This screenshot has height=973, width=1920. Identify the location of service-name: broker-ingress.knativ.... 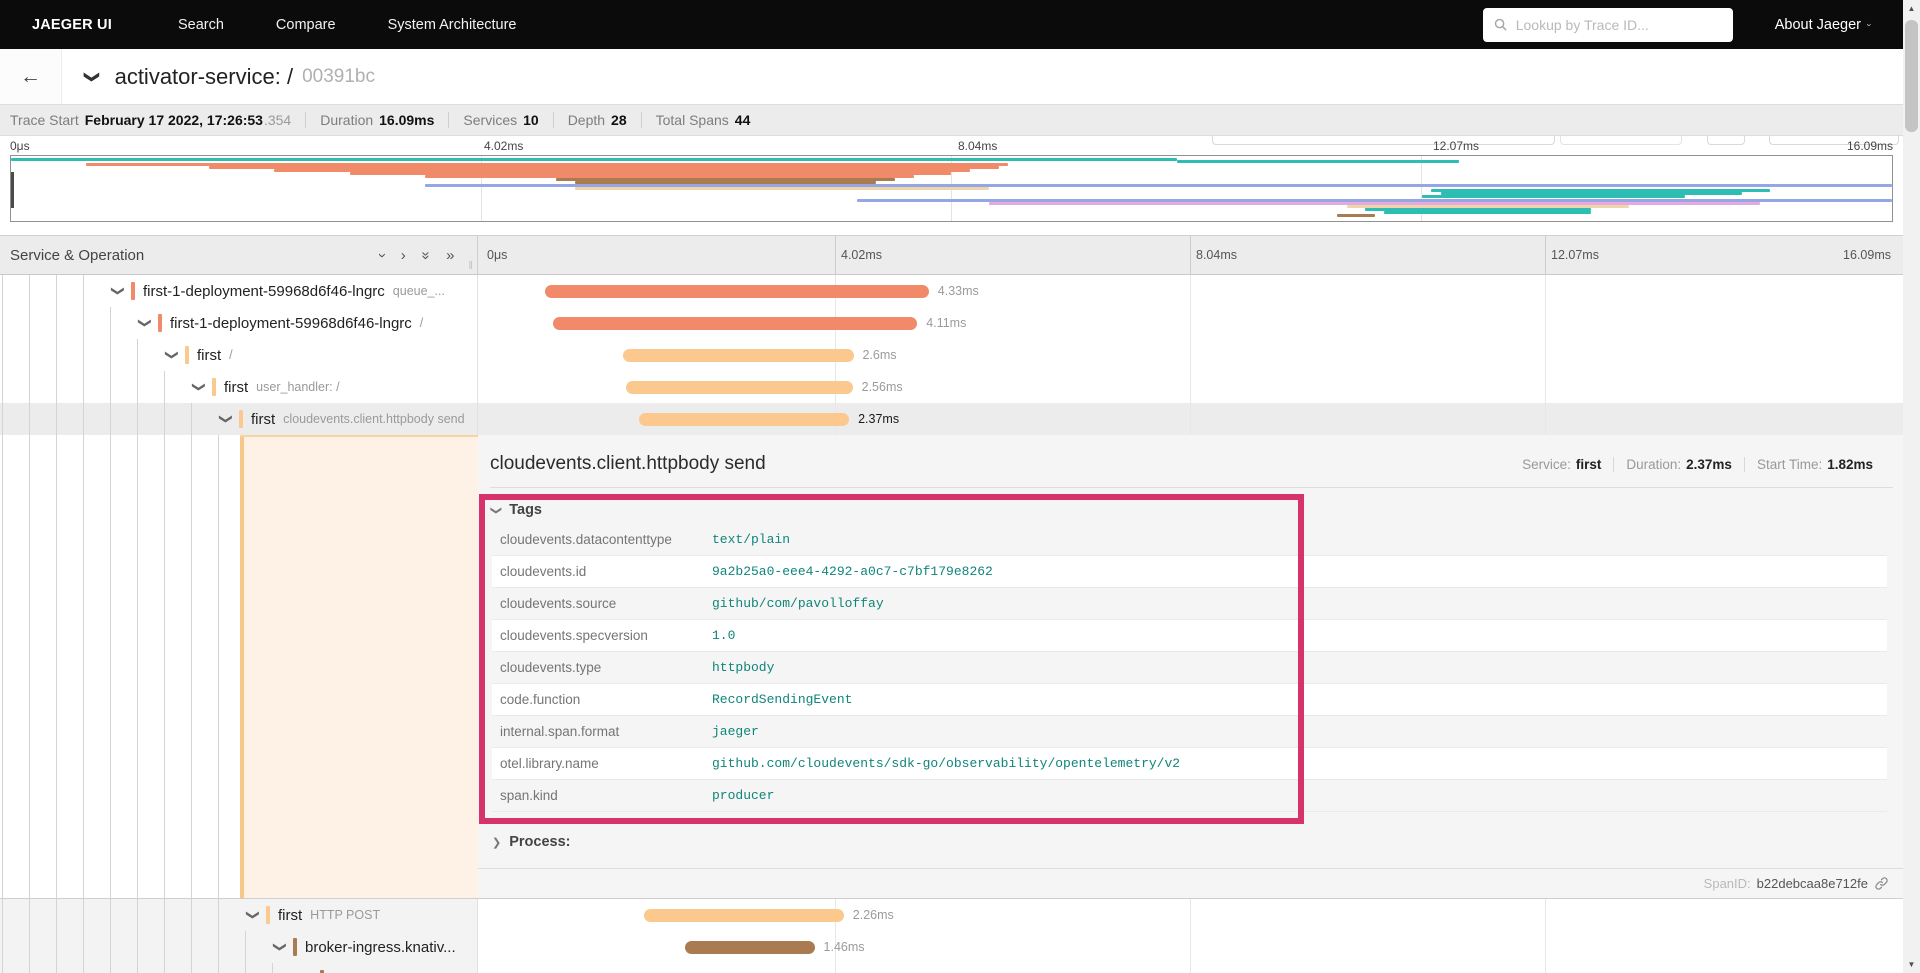
(380, 947).